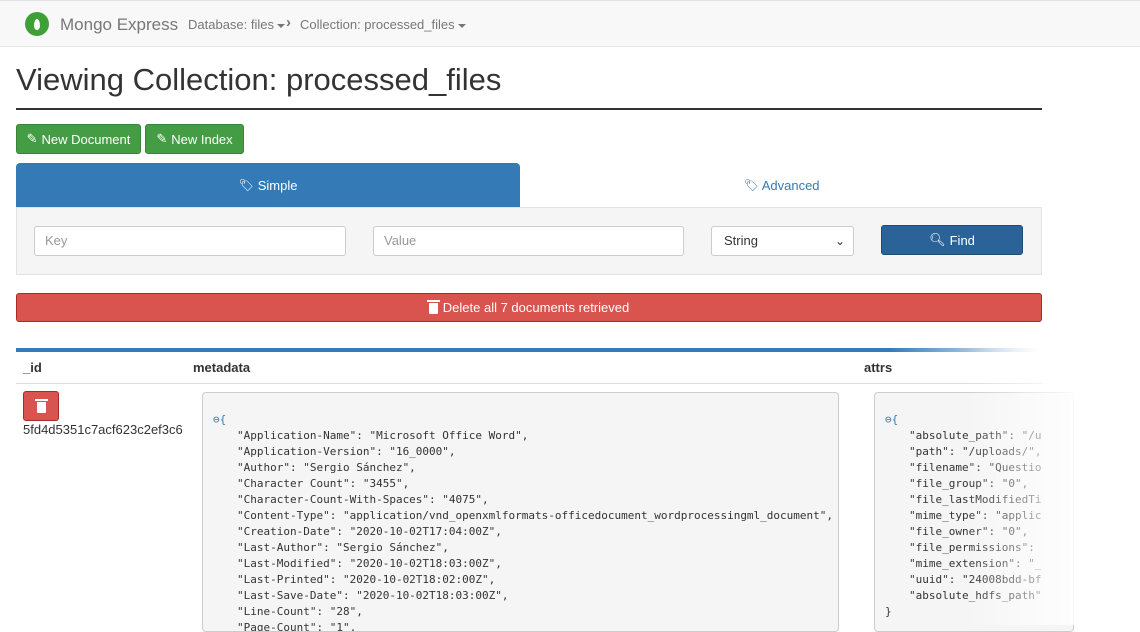 This screenshot has height=632, width=1140. What do you see at coordinates (369, 531) in the screenshot?
I see `json-line: "Creation-Date": "2020-10-02T17:04:00Z",` at bounding box center [369, 531].